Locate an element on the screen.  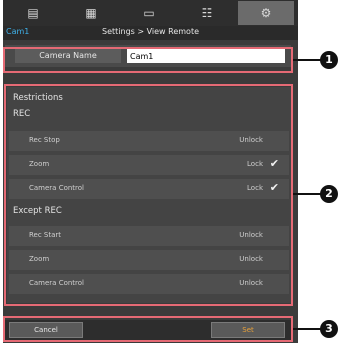
tab-settings: ⚙ is located at coordinates (266, 13).